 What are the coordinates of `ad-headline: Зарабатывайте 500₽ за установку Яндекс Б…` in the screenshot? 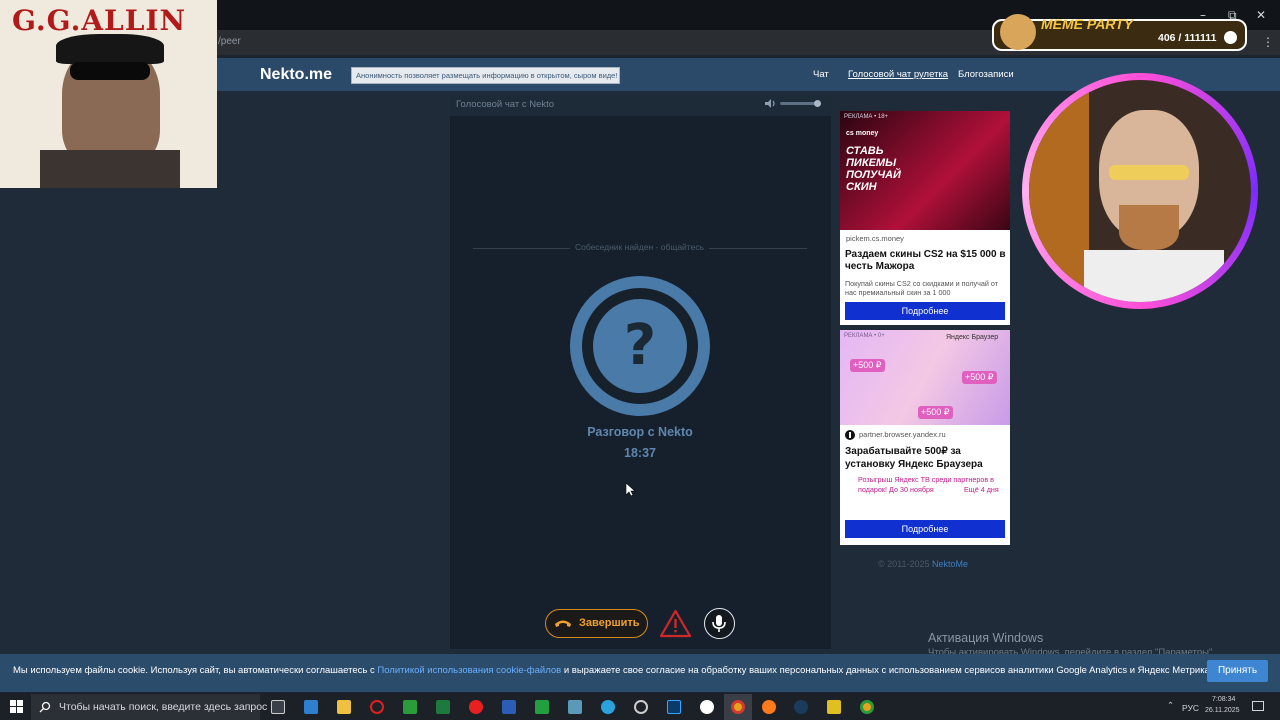 It's located at (926, 458).